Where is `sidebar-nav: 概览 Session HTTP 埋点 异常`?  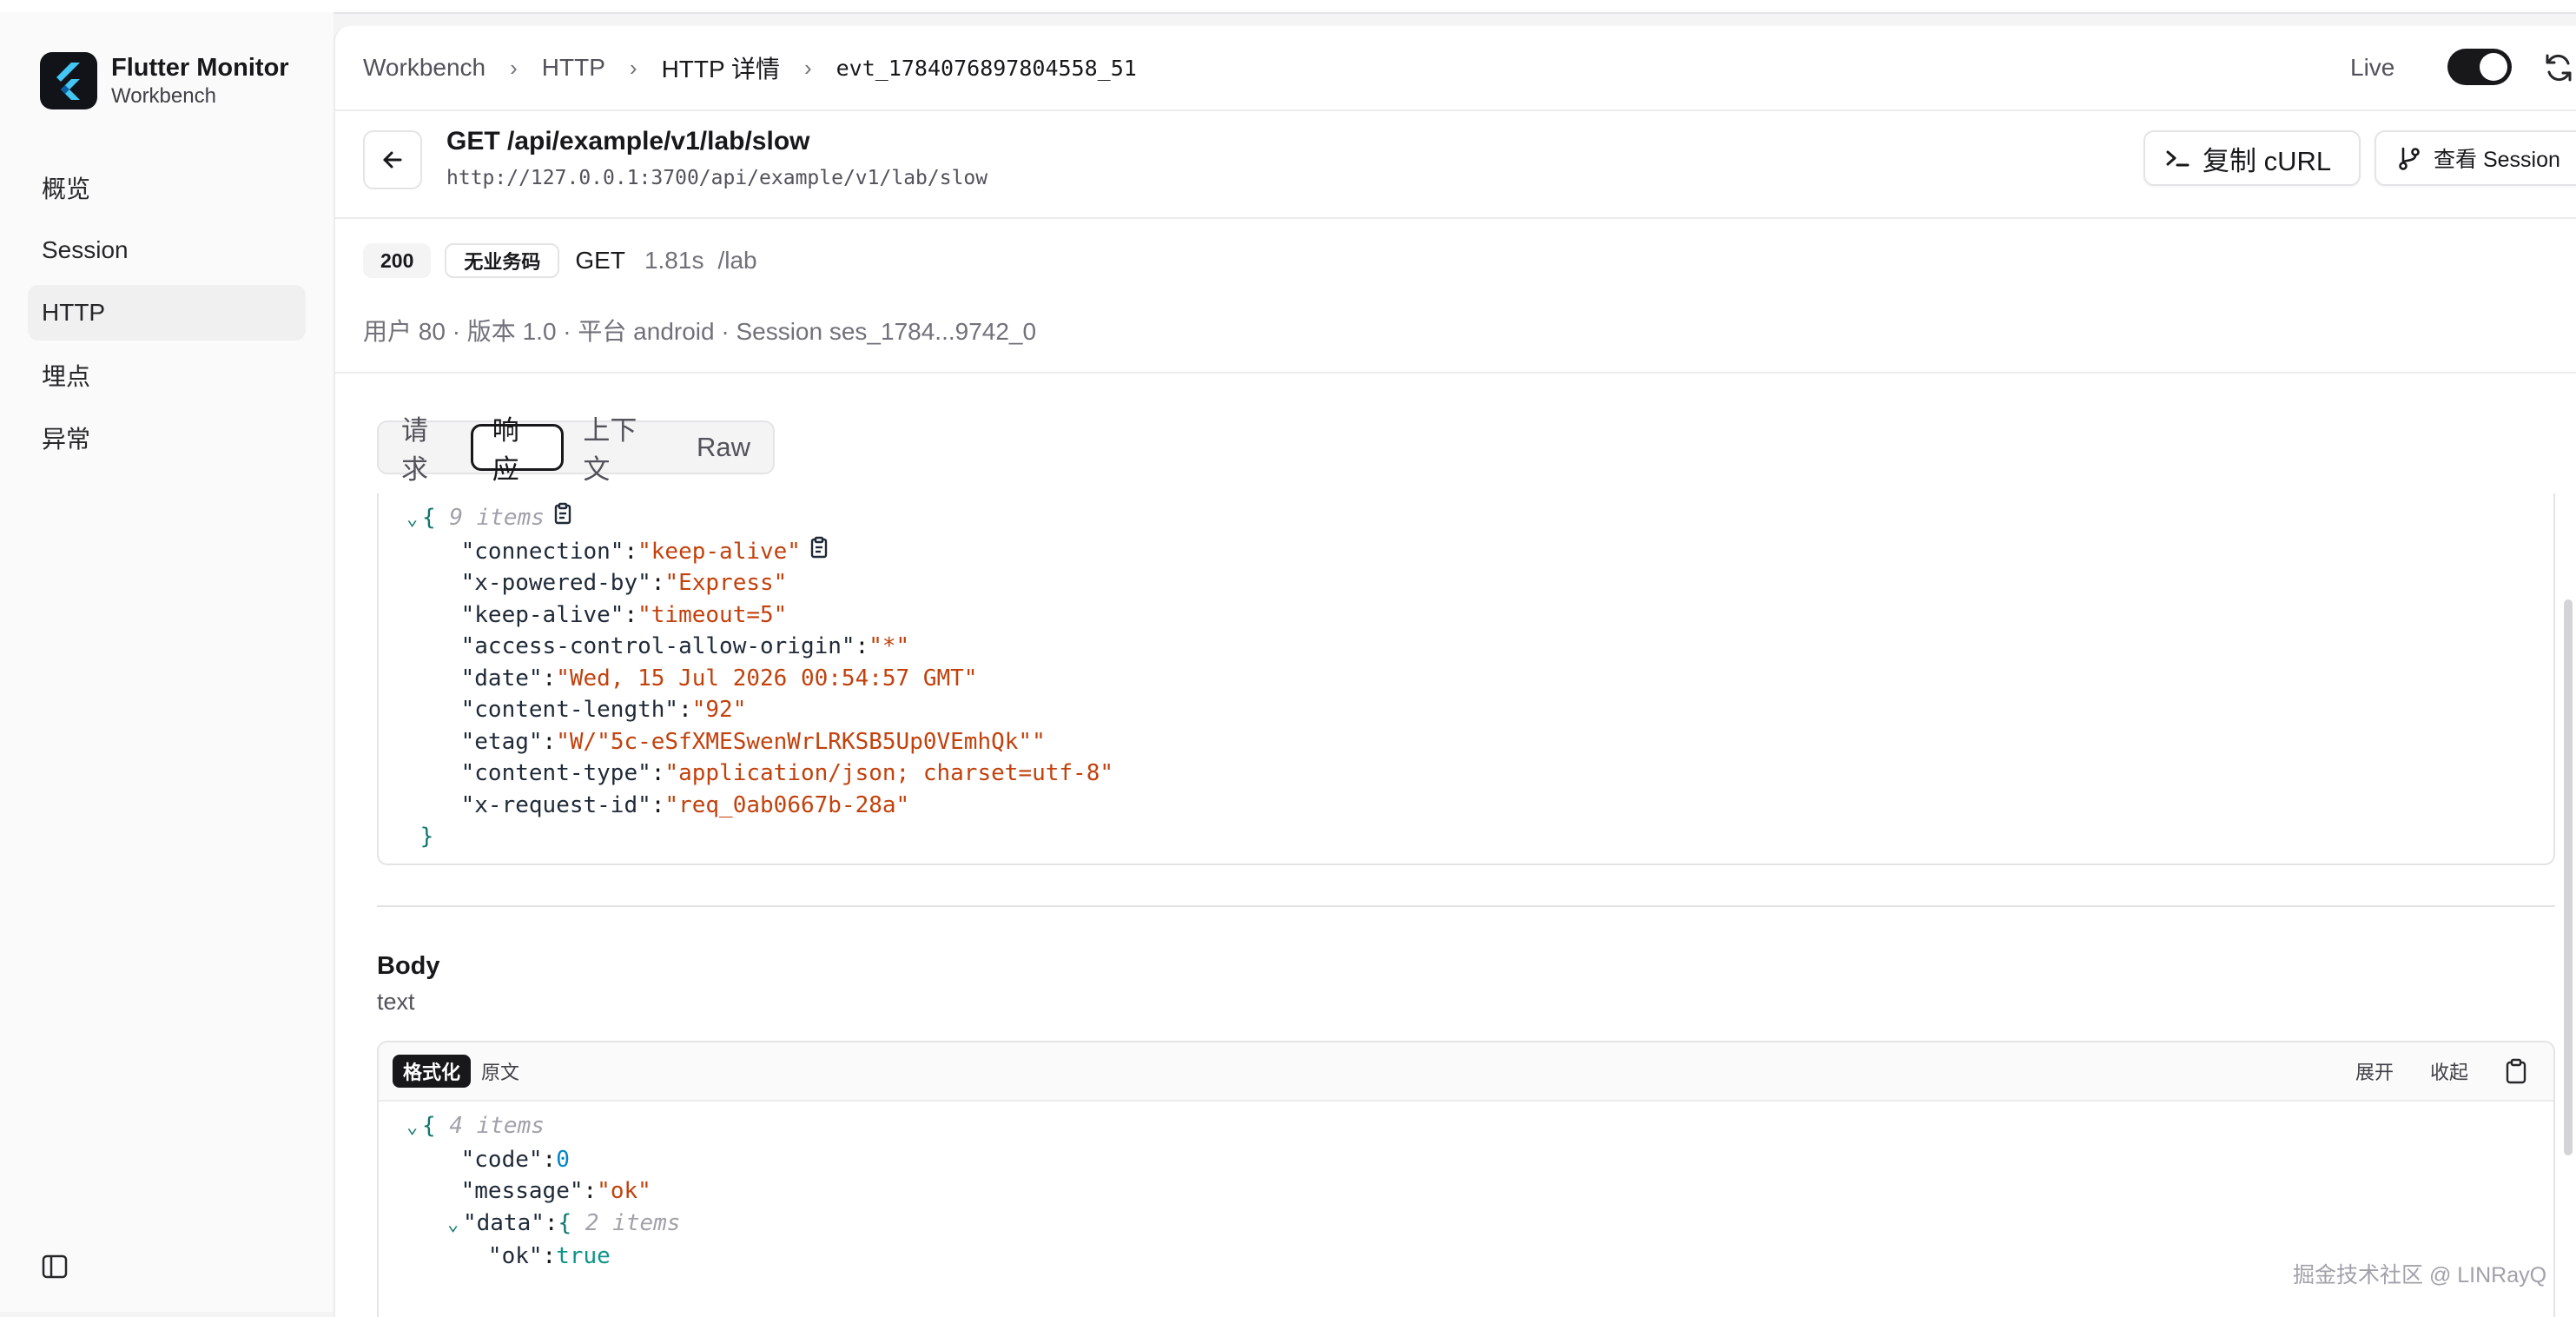
sidebar-nav: 概览 Session HTTP 埋点 异常 is located at coordinates (167, 316).